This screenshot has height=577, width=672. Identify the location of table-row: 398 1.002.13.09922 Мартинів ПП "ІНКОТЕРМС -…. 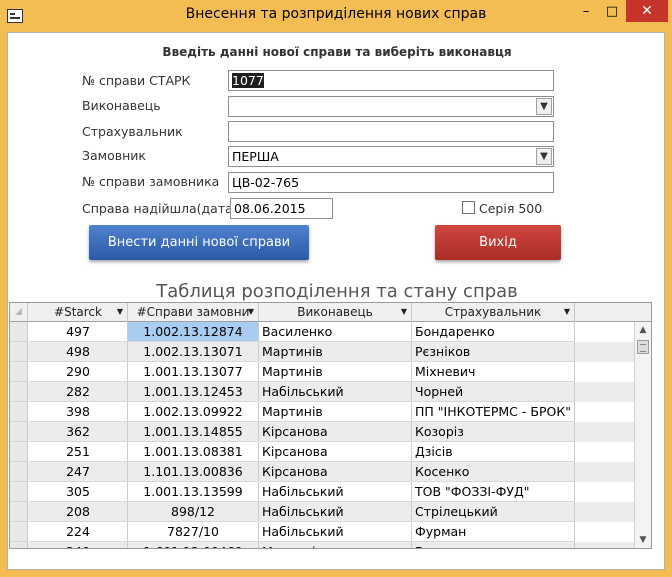
(322, 412).